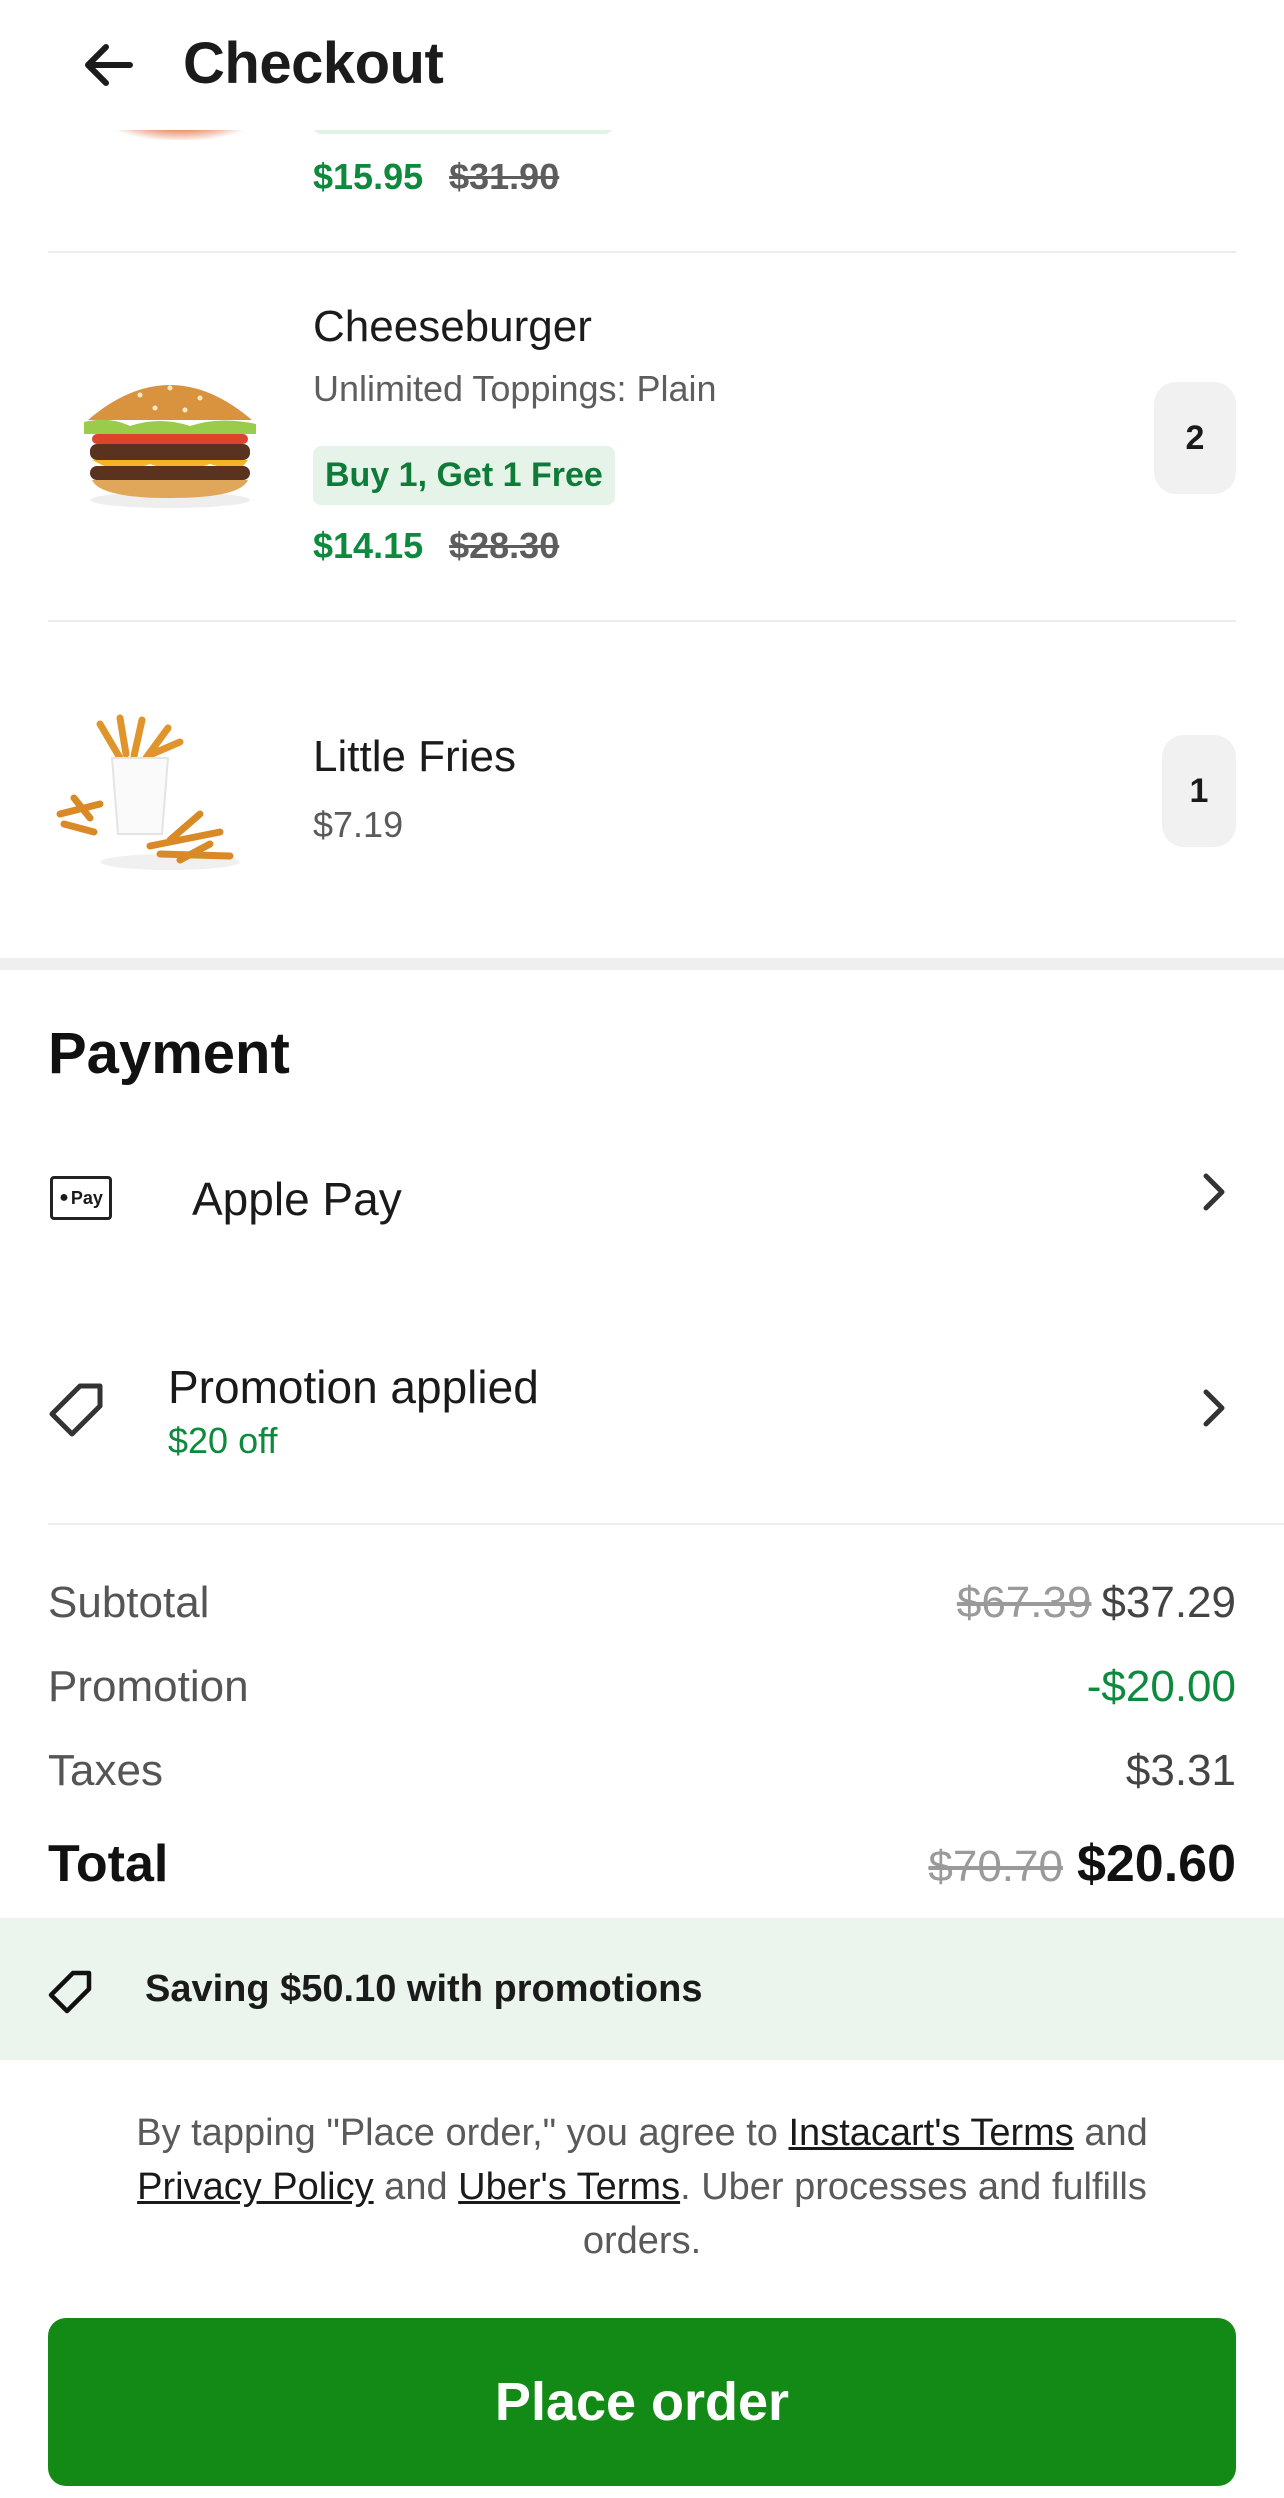 The width and height of the screenshot is (1284, 2498). What do you see at coordinates (414, 756) in the screenshot?
I see `item-name: Little Fries` at bounding box center [414, 756].